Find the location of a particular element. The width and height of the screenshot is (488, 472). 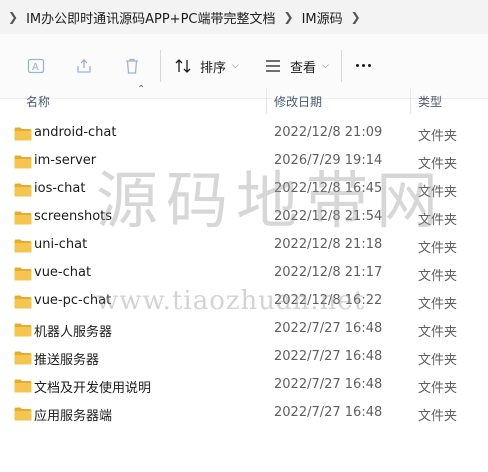

file-name: uni-chat is located at coordinates (60, 244).